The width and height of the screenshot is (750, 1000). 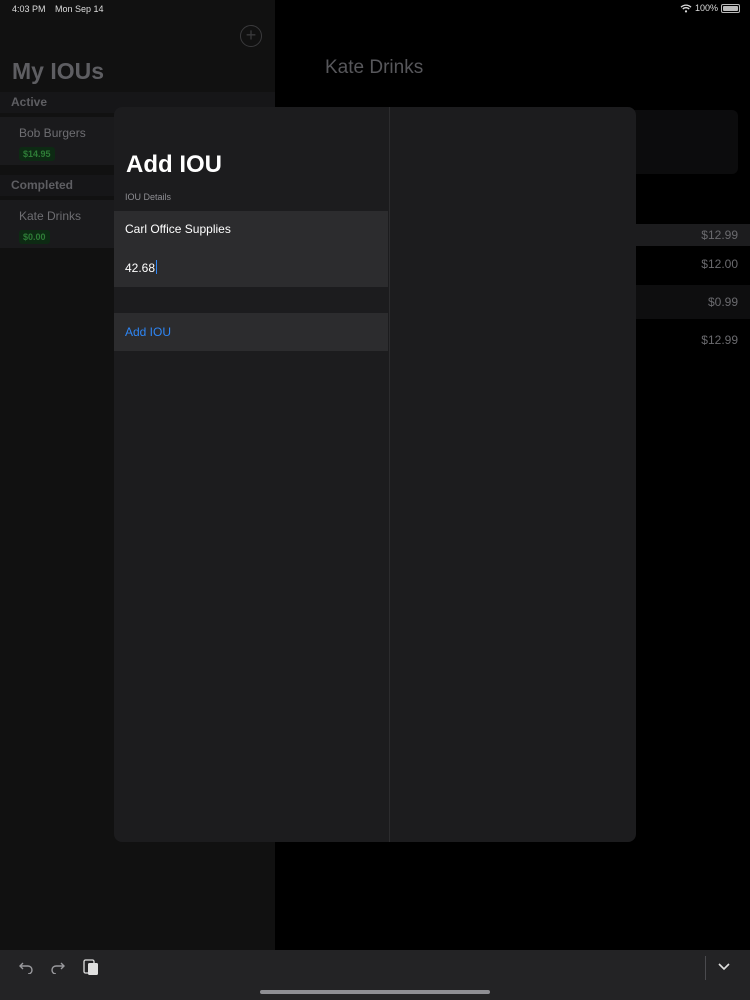 I want to click on text-cursor, so click(x=157, y=267).